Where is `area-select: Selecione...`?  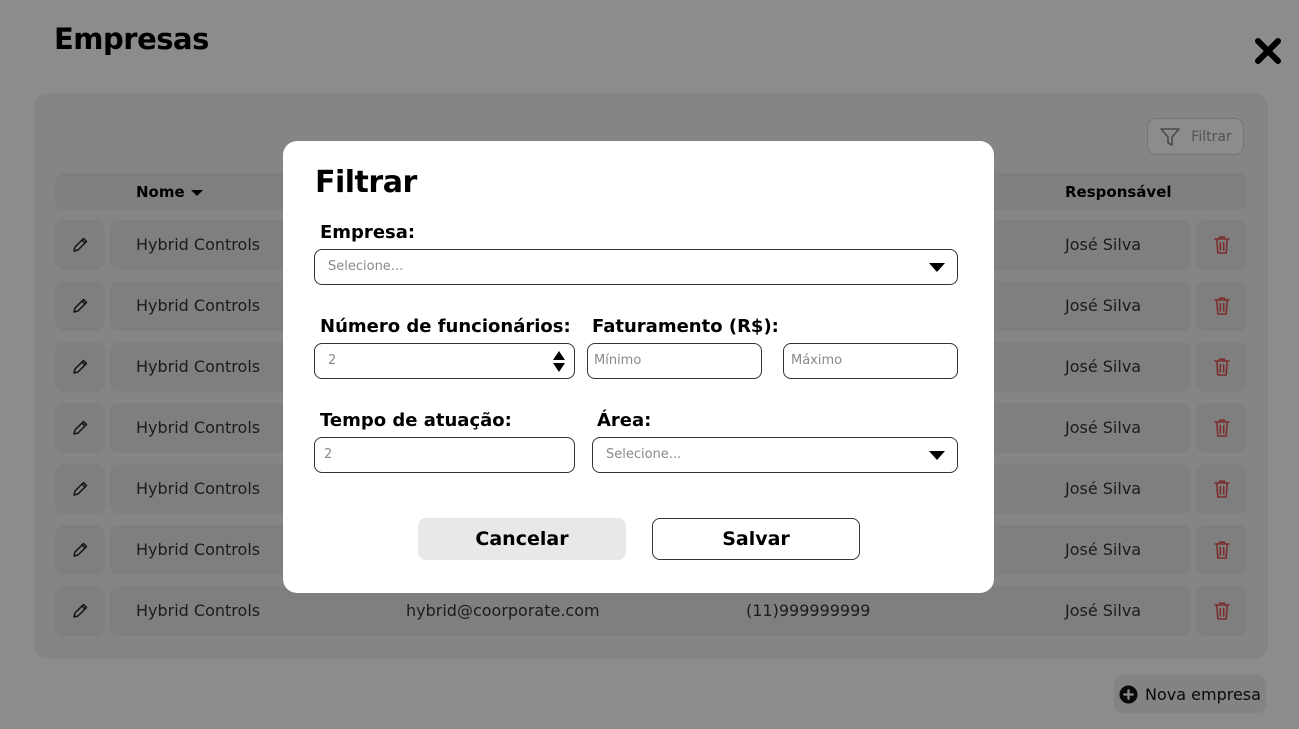 area-select: Selecione... is located at coordinates (775, 455).